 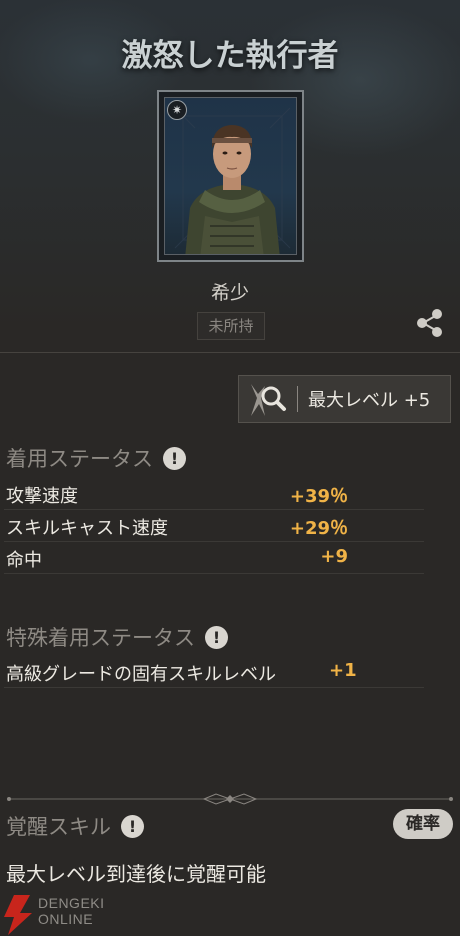 I want to click on max-level-preview-button: 最大レベル +5, so click(x=344, y=399).